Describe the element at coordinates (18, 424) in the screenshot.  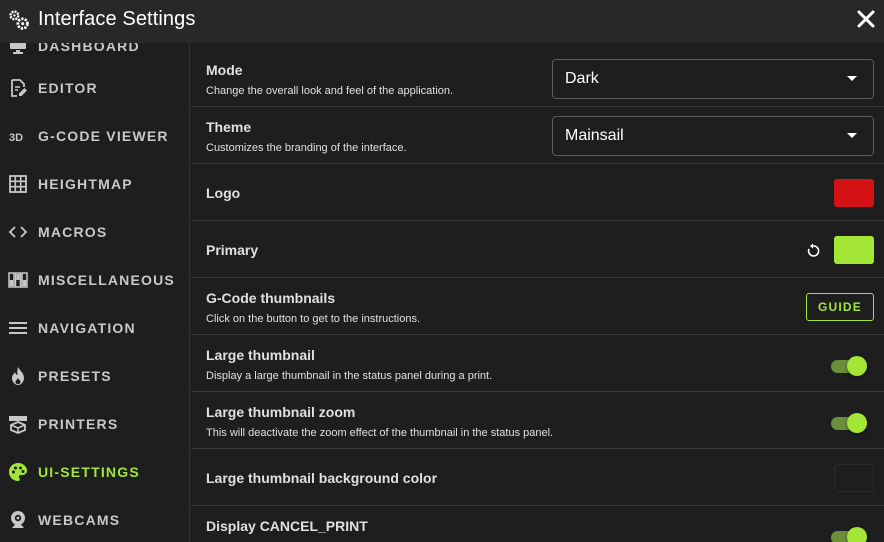
I see `printer-3d-icon` at that location.